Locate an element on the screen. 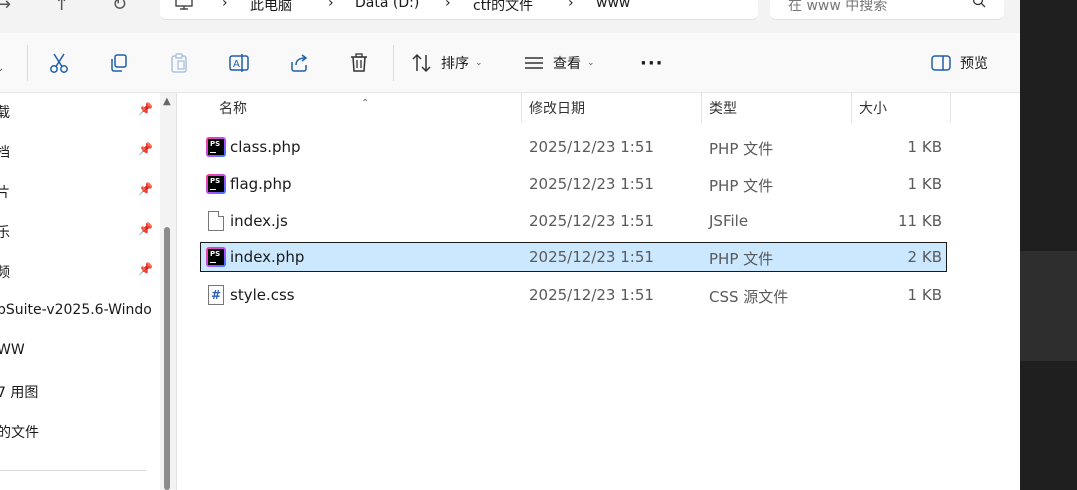 Image resolution: width=1077 pixels, height=490 pixels. sidebar-item-music: 乐 📌 is located at coordinates (80, 231).